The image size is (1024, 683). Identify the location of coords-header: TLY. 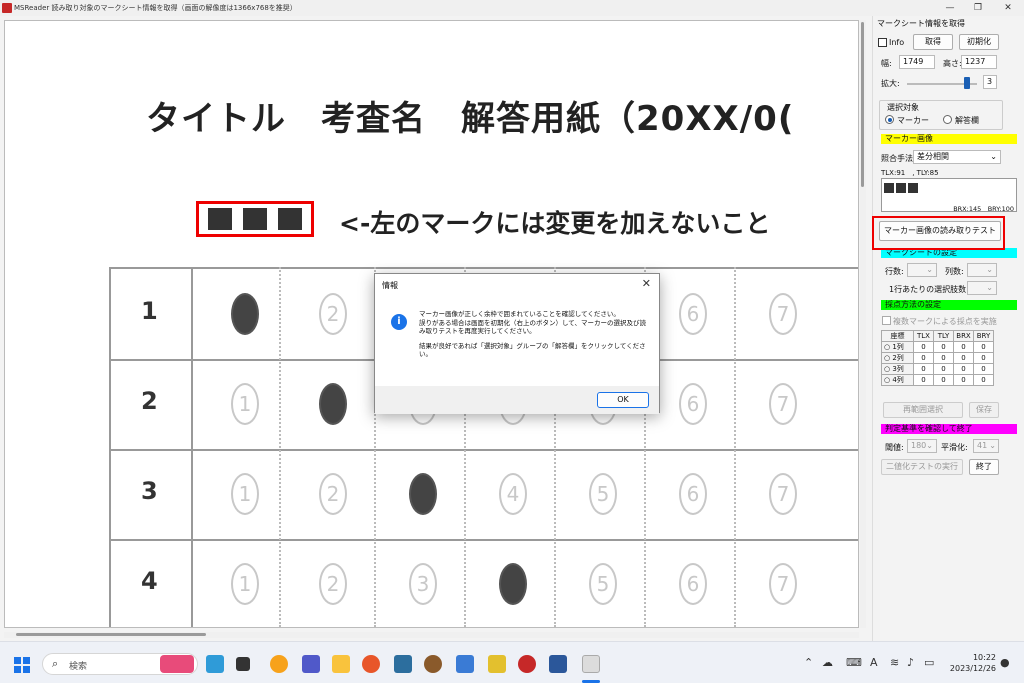
(943, 336).